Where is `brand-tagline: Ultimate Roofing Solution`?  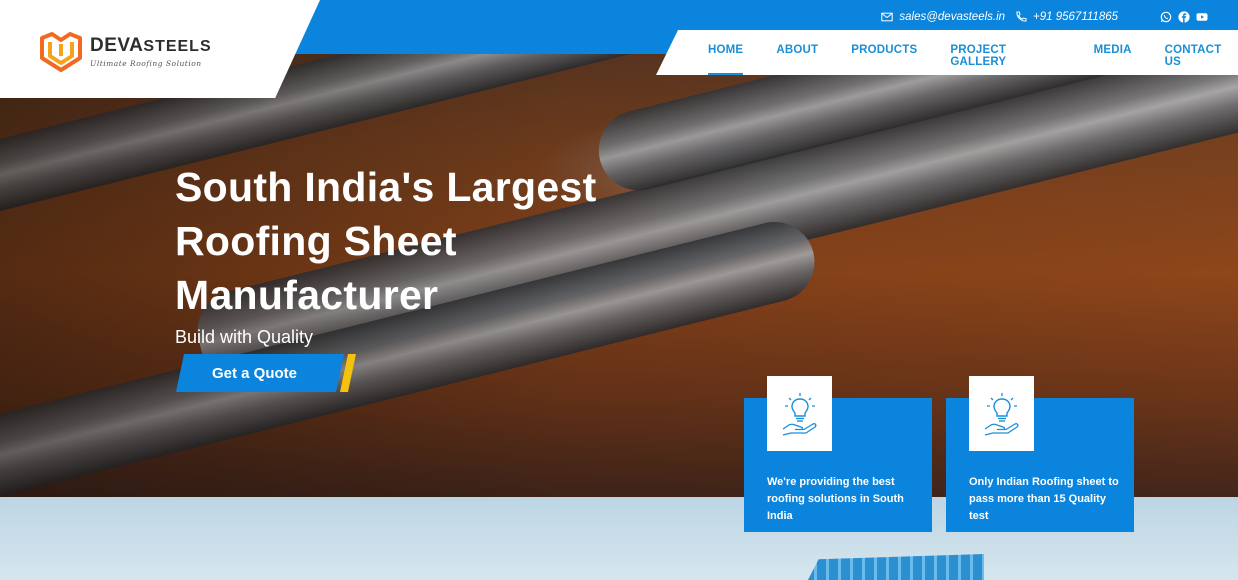
brand-tagline: Ultimate Roofing Solution is located at coordinates (146, 63).